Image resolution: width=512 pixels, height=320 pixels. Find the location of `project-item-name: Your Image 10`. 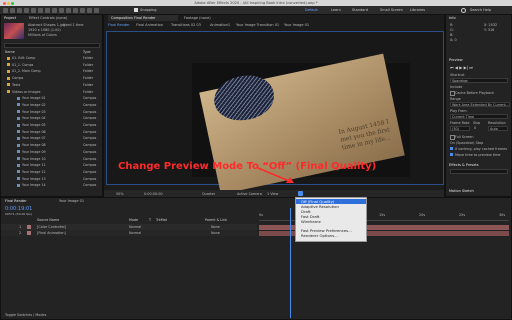

project-item-name: Your Image 10 is located at coordinates (34, 158).